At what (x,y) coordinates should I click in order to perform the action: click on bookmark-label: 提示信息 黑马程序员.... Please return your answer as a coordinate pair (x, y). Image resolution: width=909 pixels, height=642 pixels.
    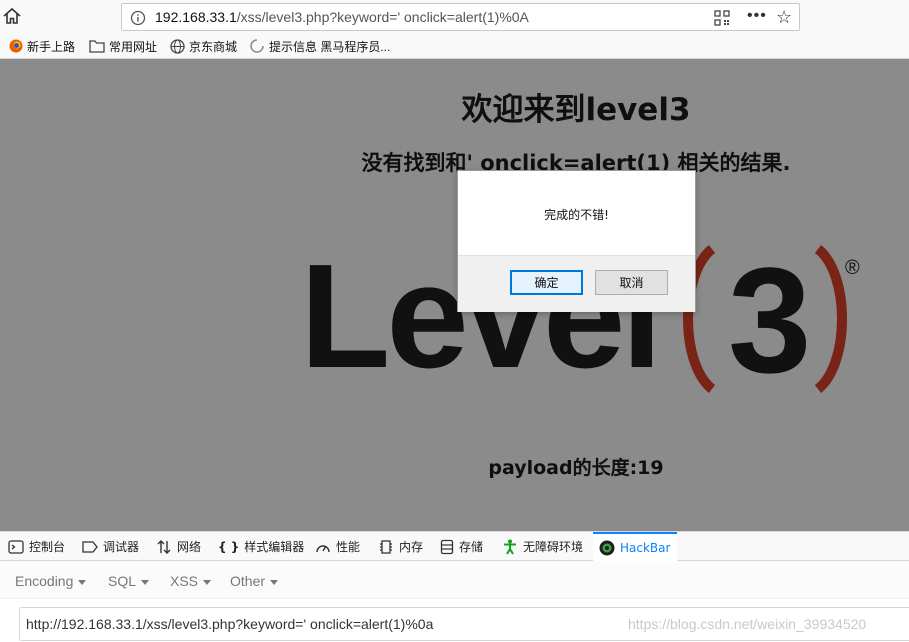
    Looking at the image, I should click on (330, 46).